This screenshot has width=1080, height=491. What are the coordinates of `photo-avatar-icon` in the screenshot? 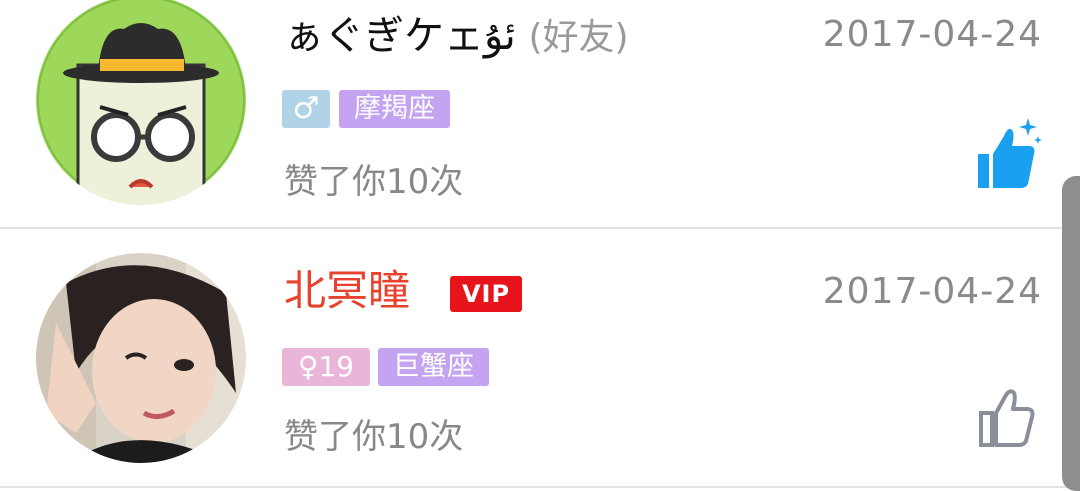 It's located at (141, 358).